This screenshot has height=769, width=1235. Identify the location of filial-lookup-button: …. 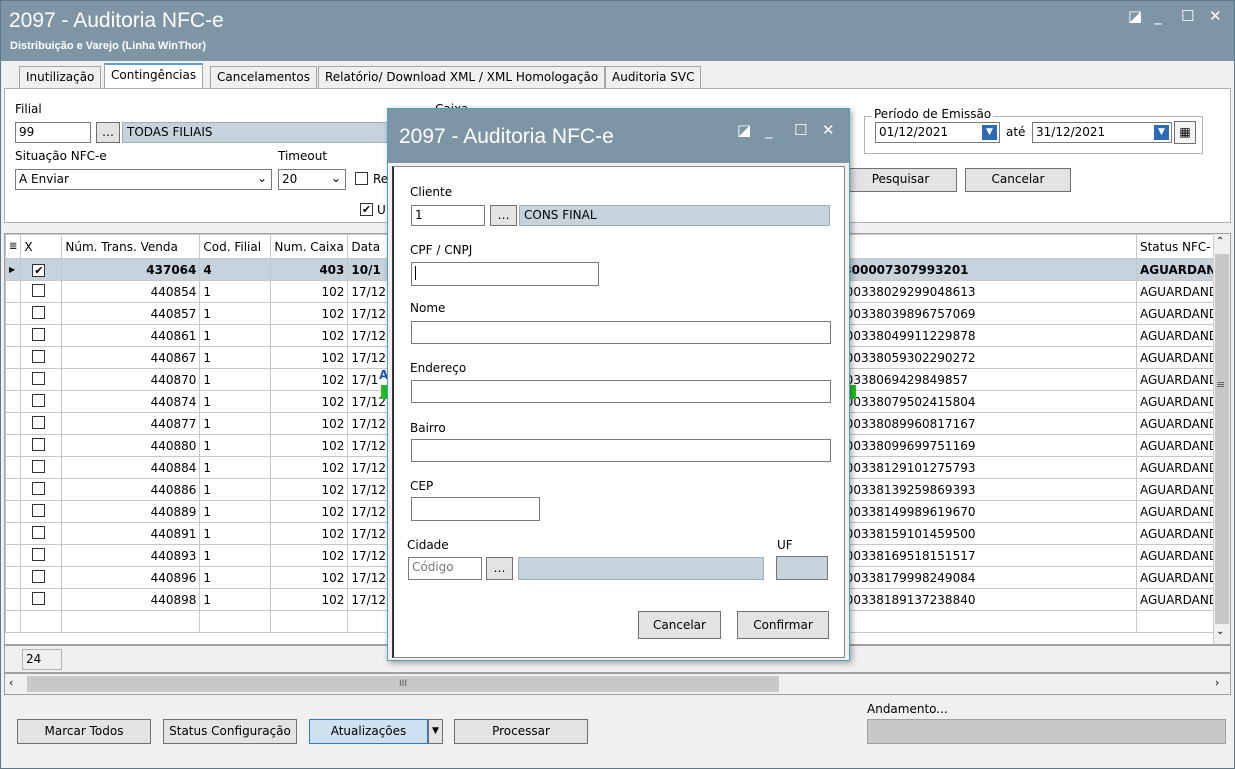
(108, 132).